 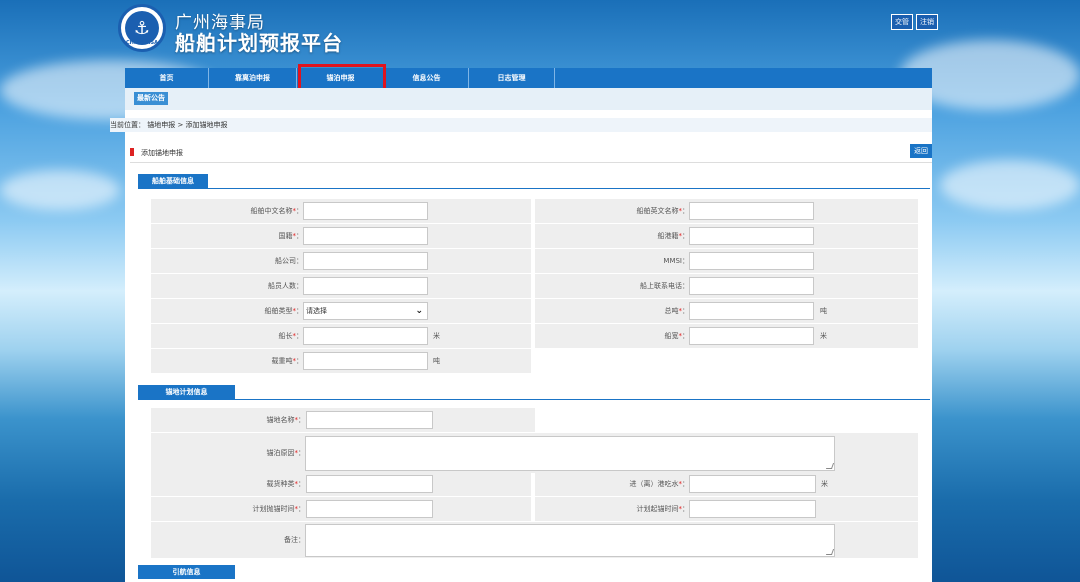 I want to click on plan-info-tab: 锚地计划信息, so click(x=186, y=392).